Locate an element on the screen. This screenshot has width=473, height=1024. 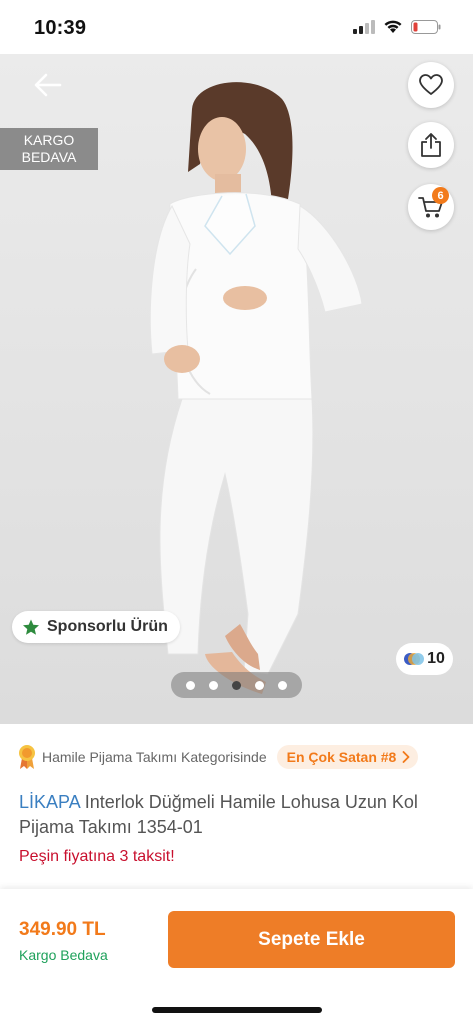
best-seller-badge: En Çok Satan #8 is located at coordinates (347, 757).